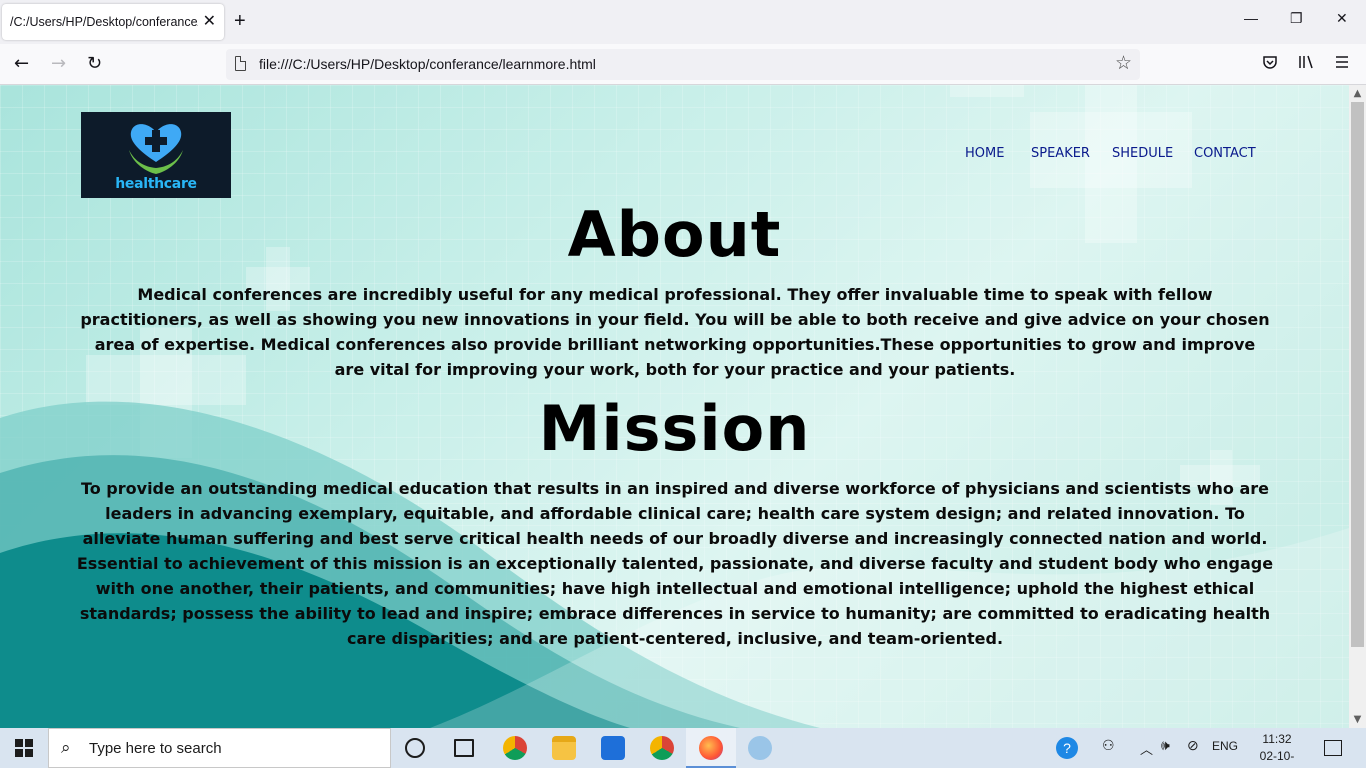  I want to click on logo-text: healthcare, so click(156, 184).